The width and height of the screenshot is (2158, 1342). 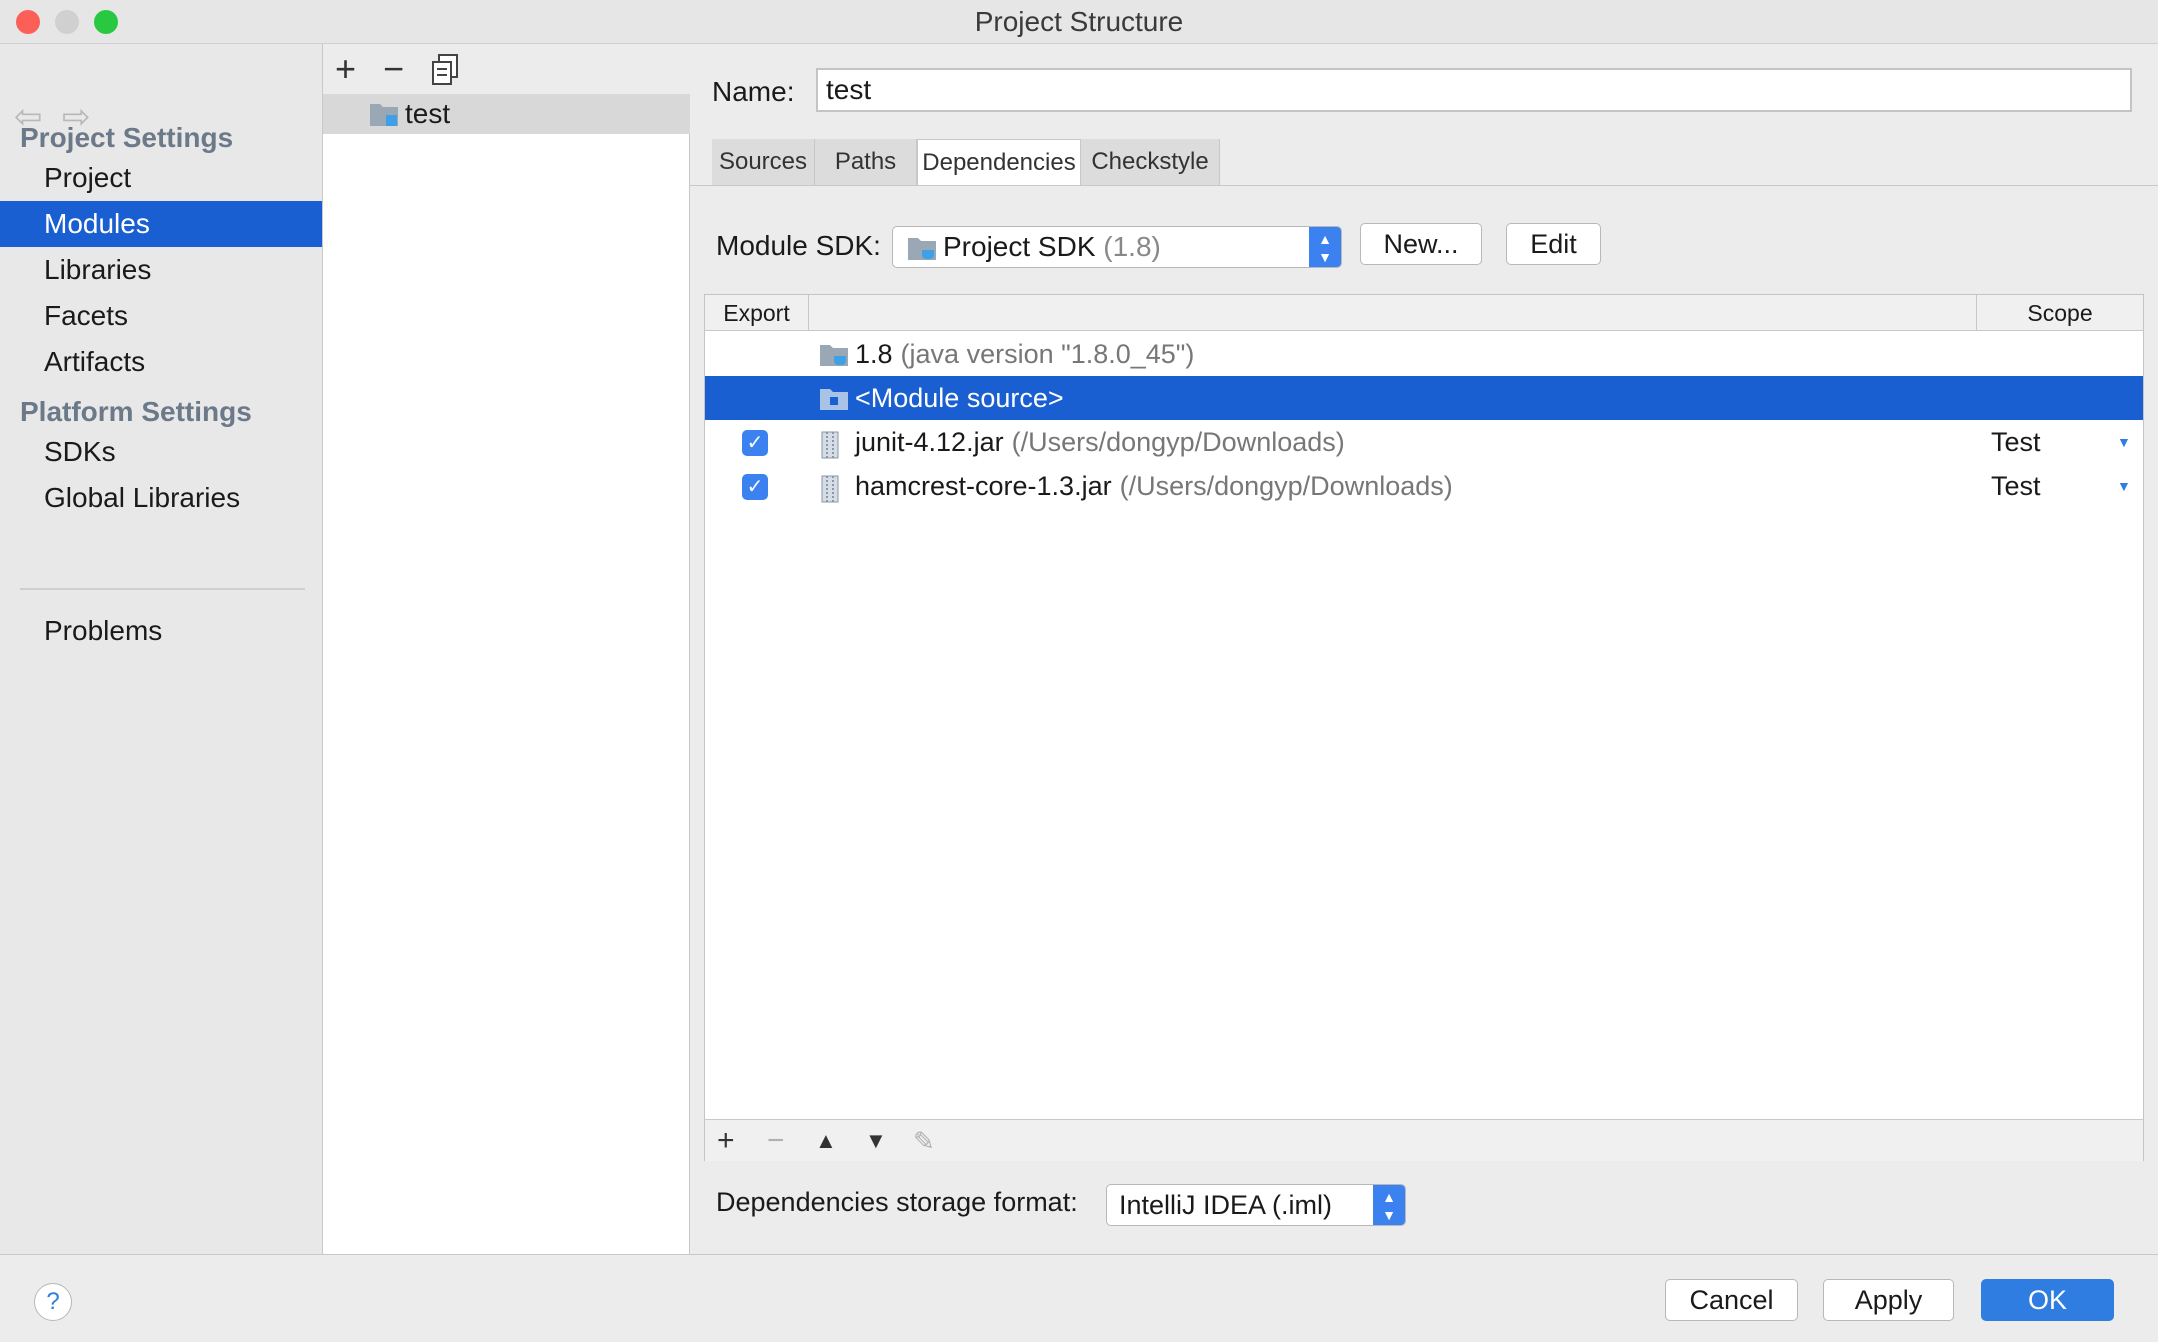 I want to click on sidebar-item-project: Project, so click(x=161, y=178).